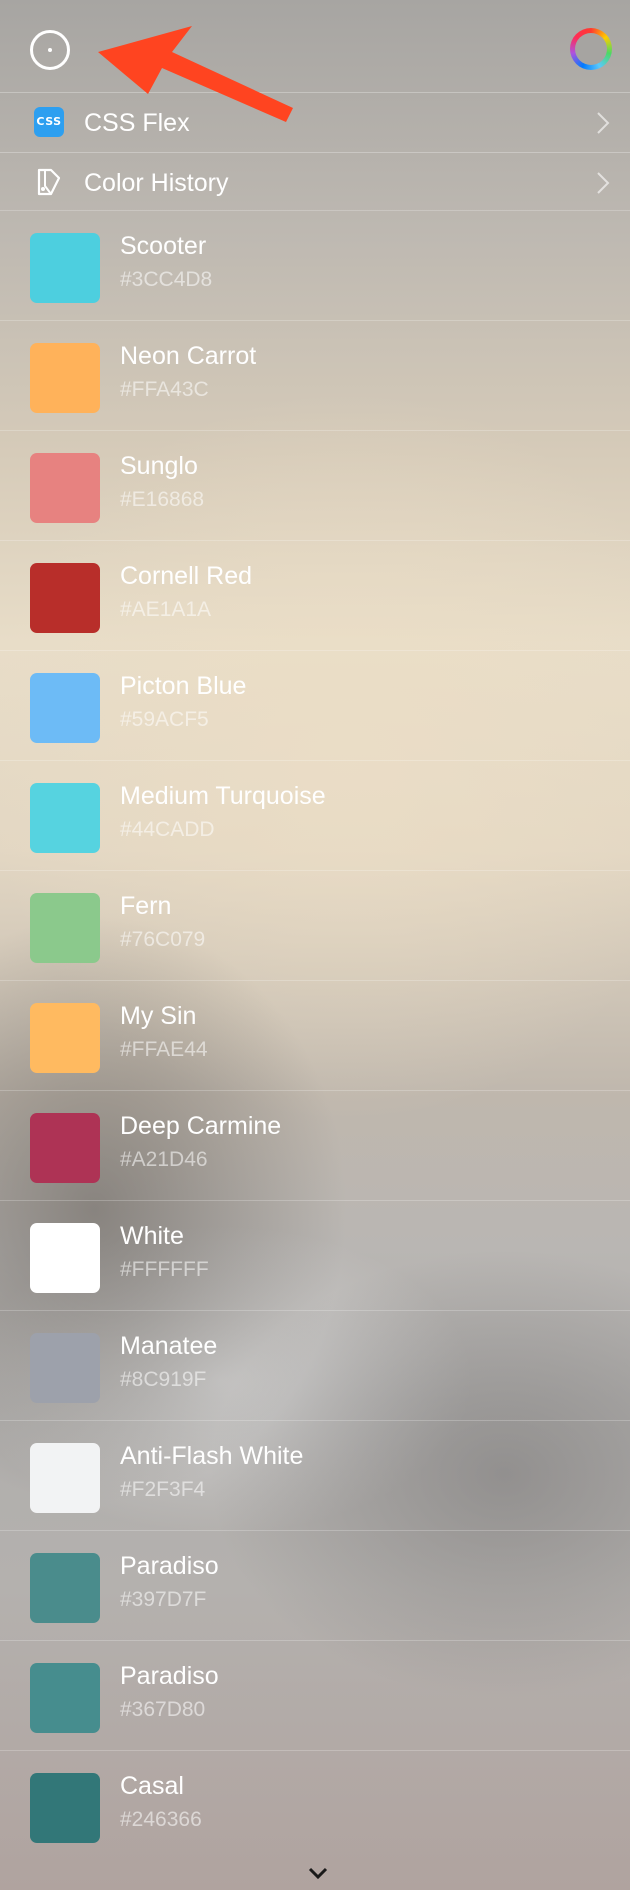  What do you see at coordinates (167, 829) in the screenshot?
I see `color-hex: #44CADD` at bounding box center [167, 829].